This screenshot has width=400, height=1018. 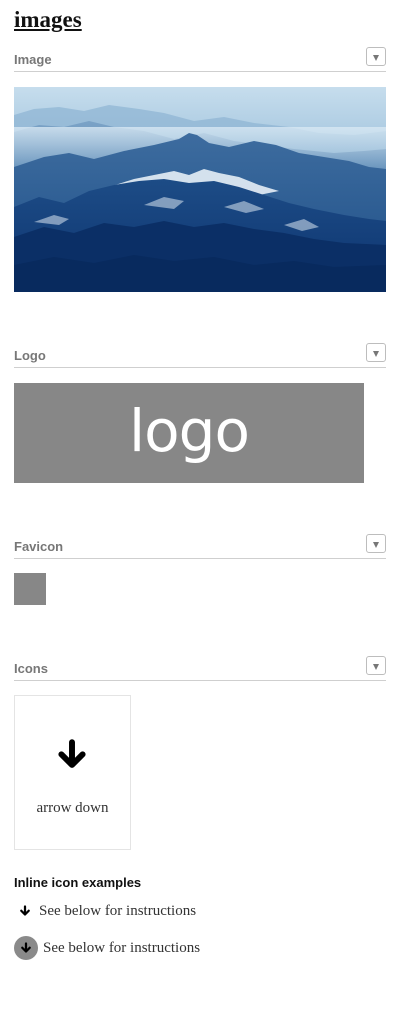 I want to click on icons-section-toggle-button, so click(x=376, y=665).